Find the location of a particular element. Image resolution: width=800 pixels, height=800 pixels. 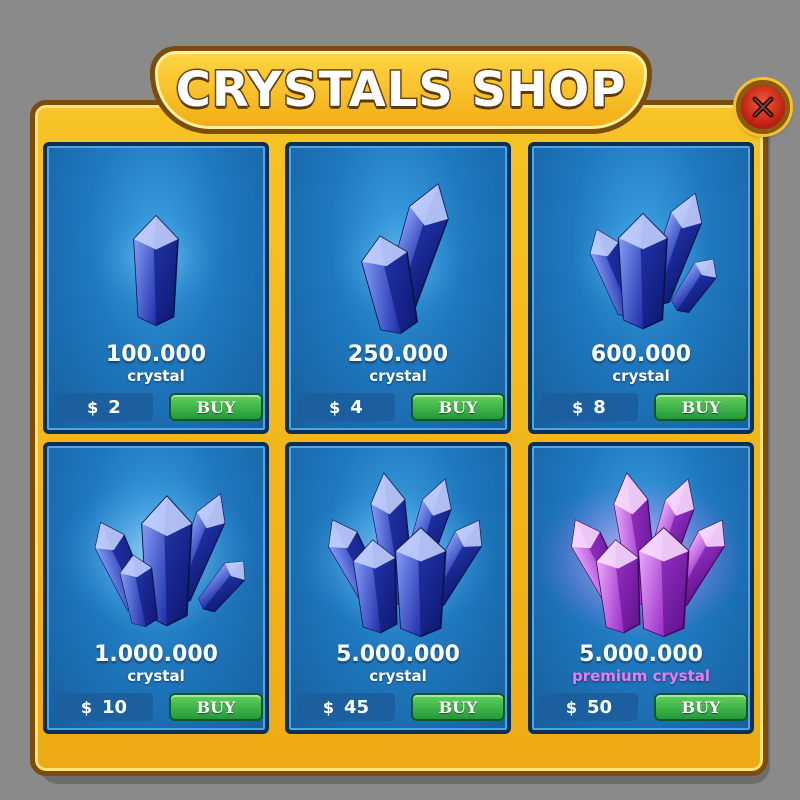

title-plate: CRYSTALS SHOP is located at coordinates (401, 90).